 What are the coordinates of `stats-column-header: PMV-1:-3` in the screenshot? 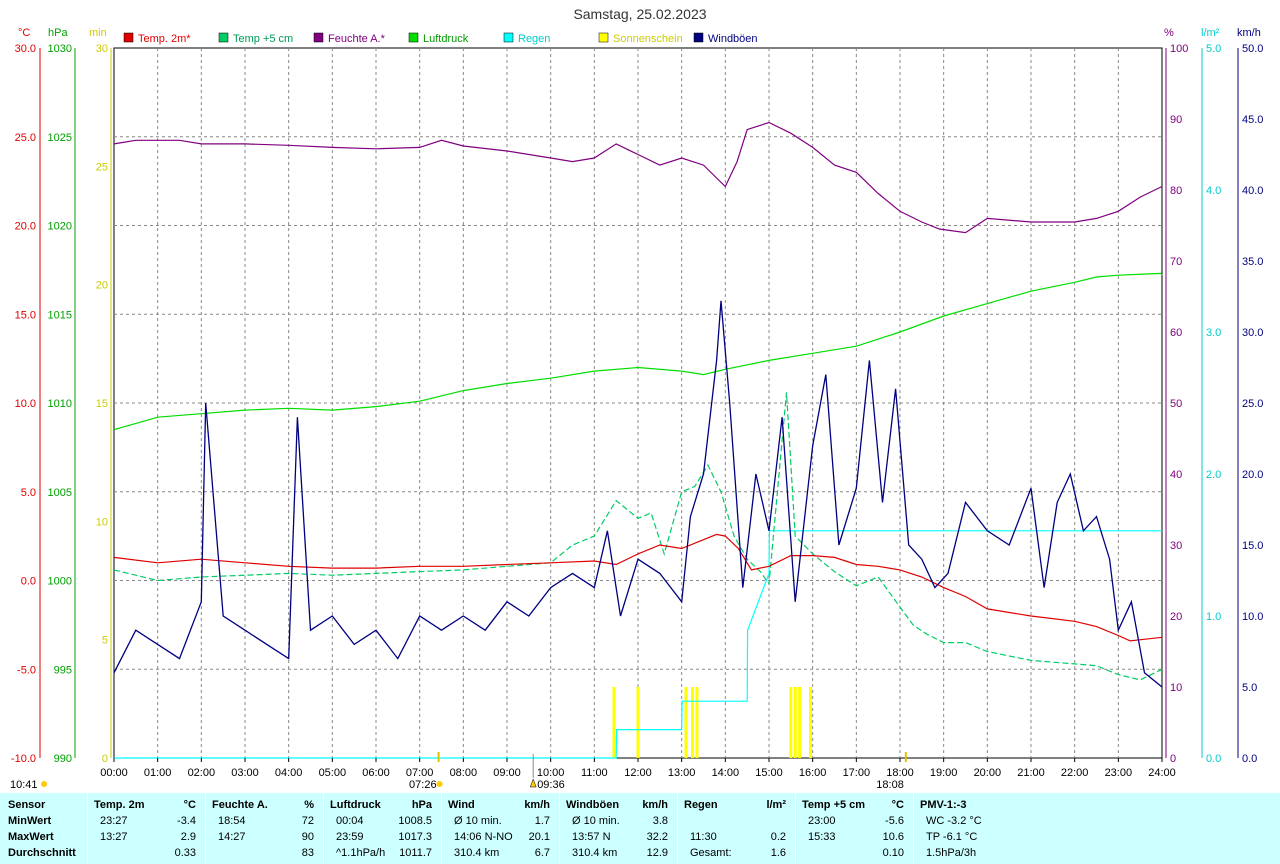 It's located at (943, 805).